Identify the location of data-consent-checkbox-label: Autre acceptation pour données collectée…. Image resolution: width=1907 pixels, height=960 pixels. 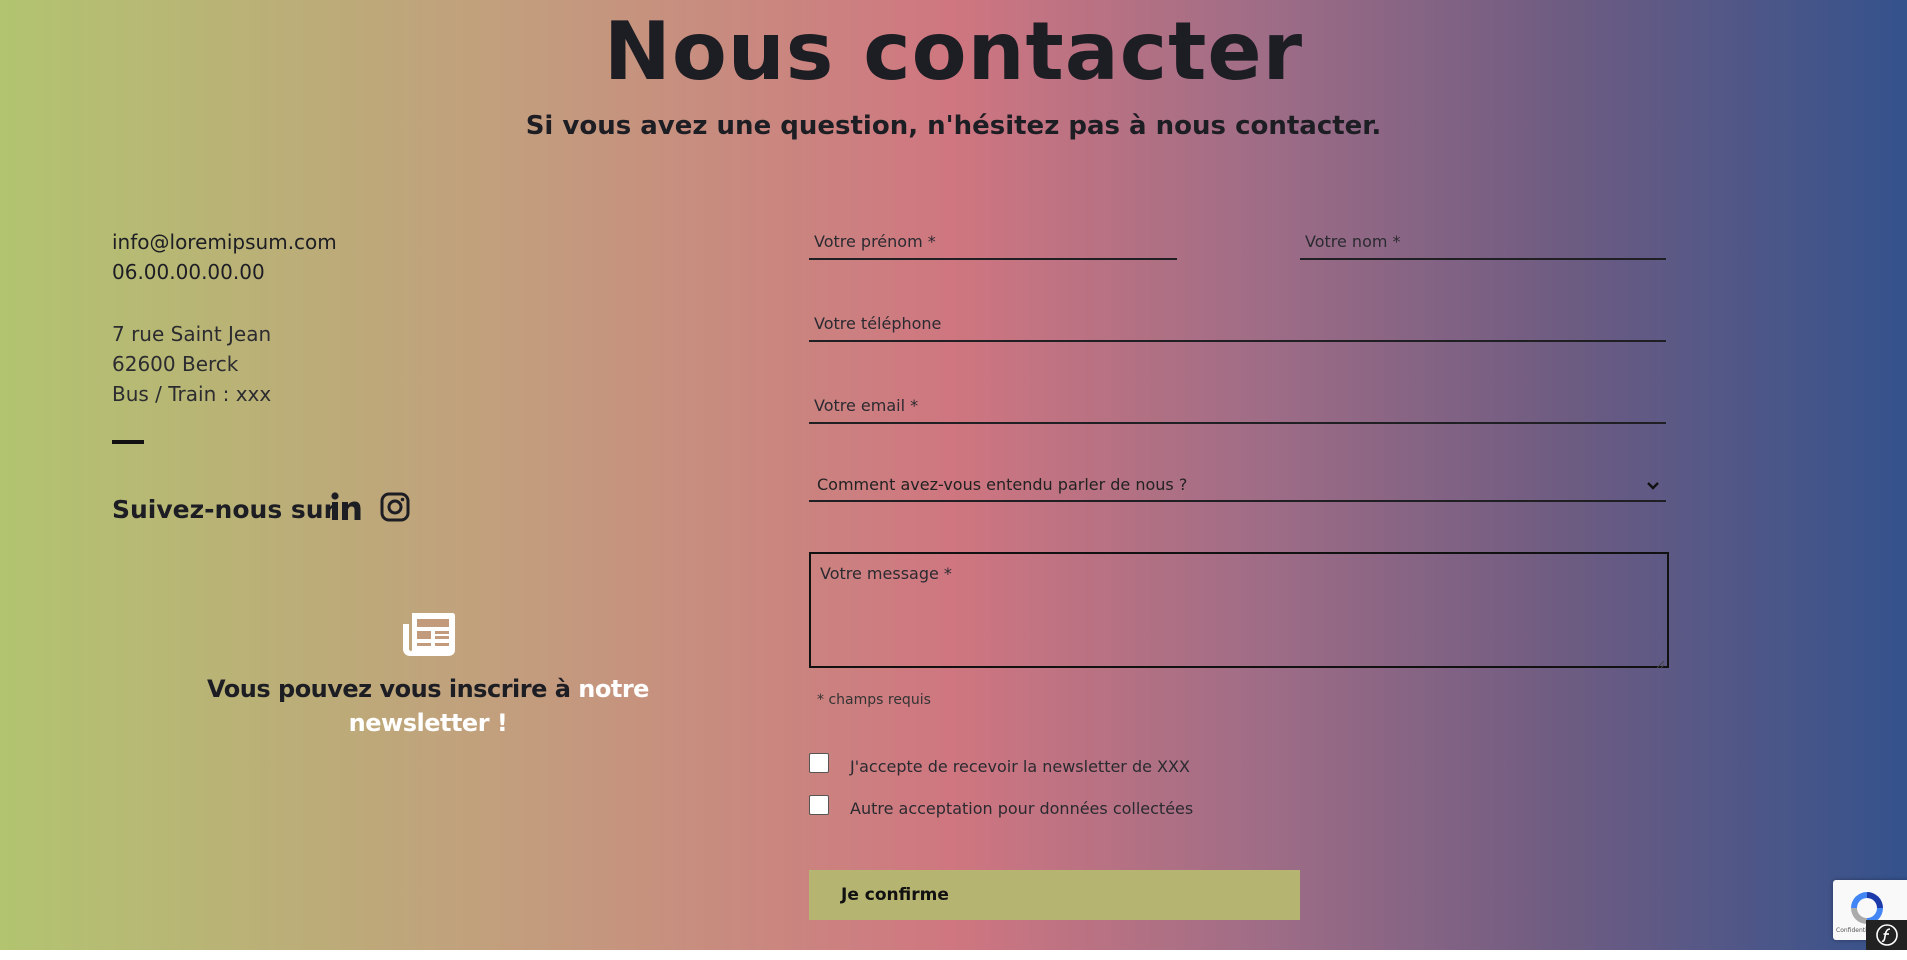
(1021, 809).